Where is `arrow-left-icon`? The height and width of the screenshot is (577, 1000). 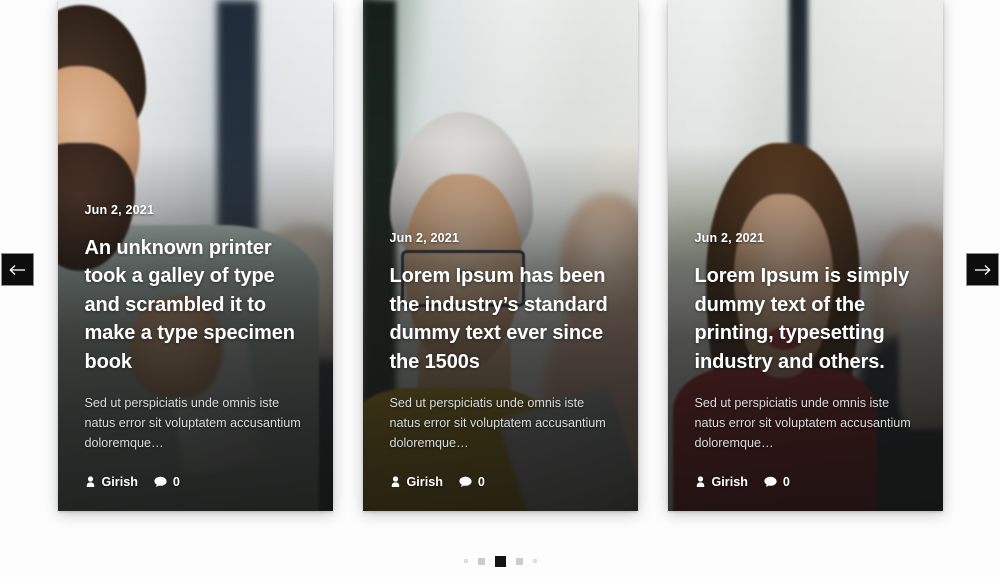
arrow-left-icon is located at coordinates (17, 270).